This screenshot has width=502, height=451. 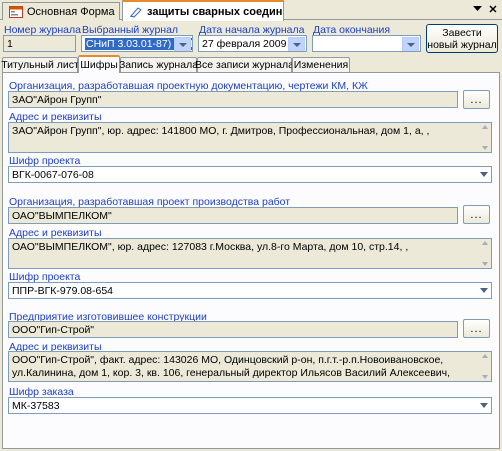 What do you see at coordinates (99, 64) in the screenshot?
I see `tab-codes: Шифры` at bounding box center [99, 64].